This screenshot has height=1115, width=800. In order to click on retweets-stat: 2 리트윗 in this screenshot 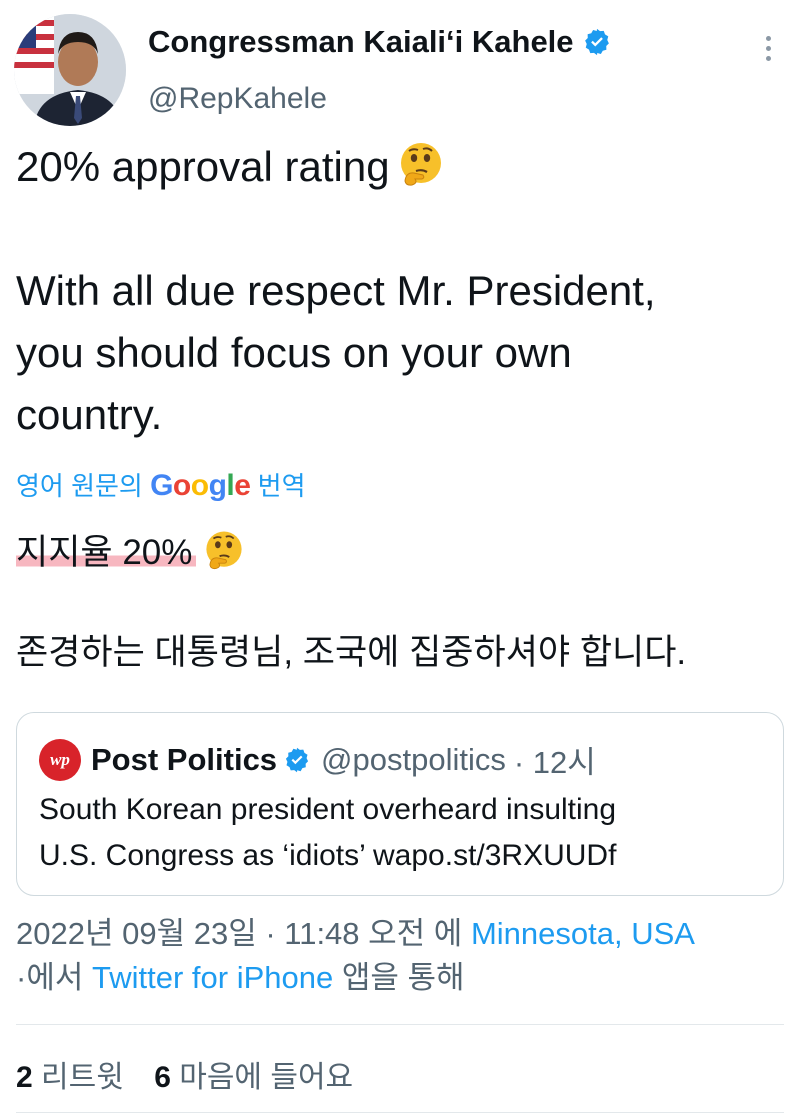, I will do `click(70, 1077)`.